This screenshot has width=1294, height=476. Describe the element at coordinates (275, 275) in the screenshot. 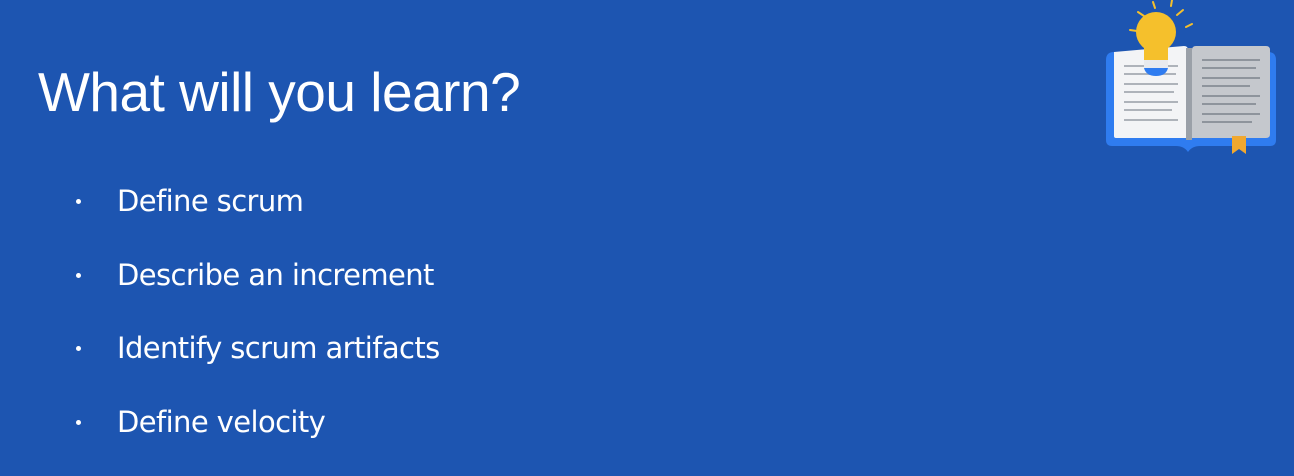

I see `bullet-text: Describe an increment` at that location.